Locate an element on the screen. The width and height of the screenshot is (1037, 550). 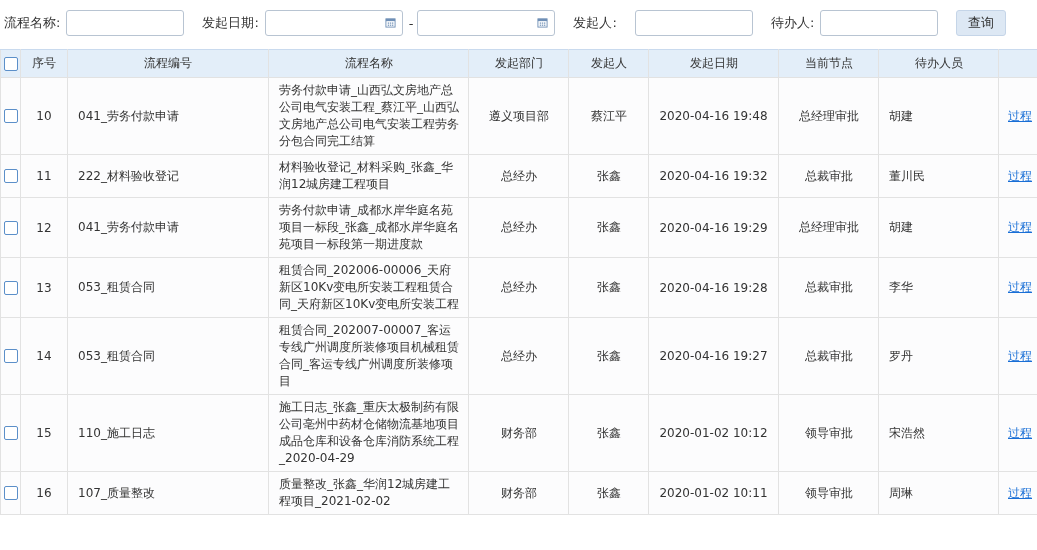
field-label: 待办人: is located at coordinates (792, 23).